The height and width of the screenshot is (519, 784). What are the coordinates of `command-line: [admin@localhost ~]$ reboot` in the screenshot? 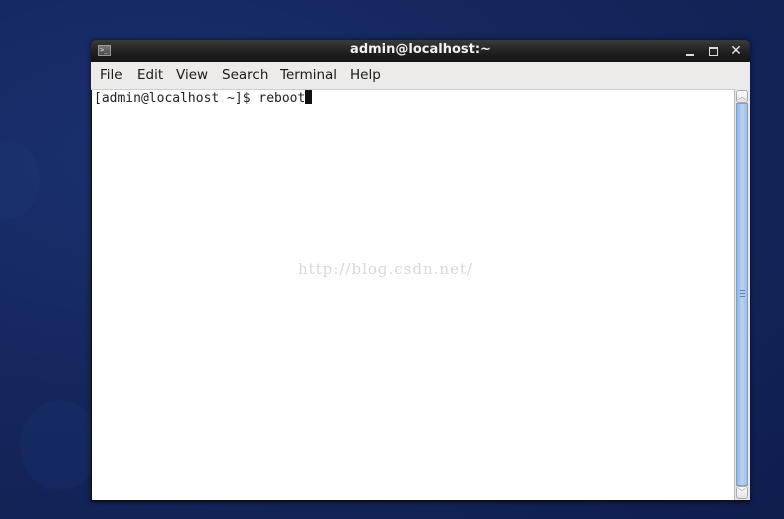 It's located at (203, 98).